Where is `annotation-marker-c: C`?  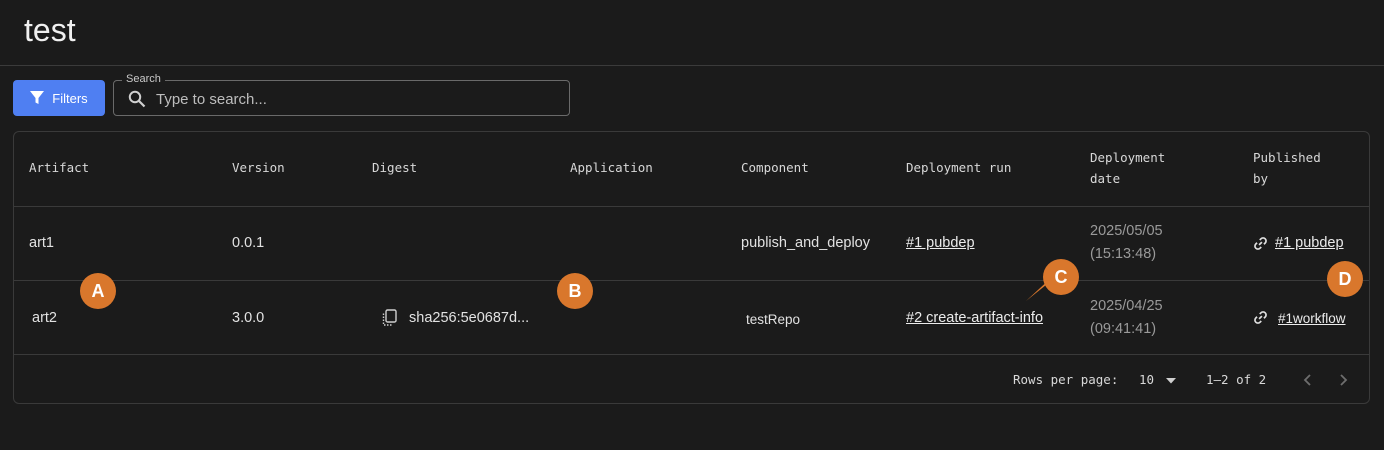 annotation-marker-c: C is located at coordinates (1061, 277).